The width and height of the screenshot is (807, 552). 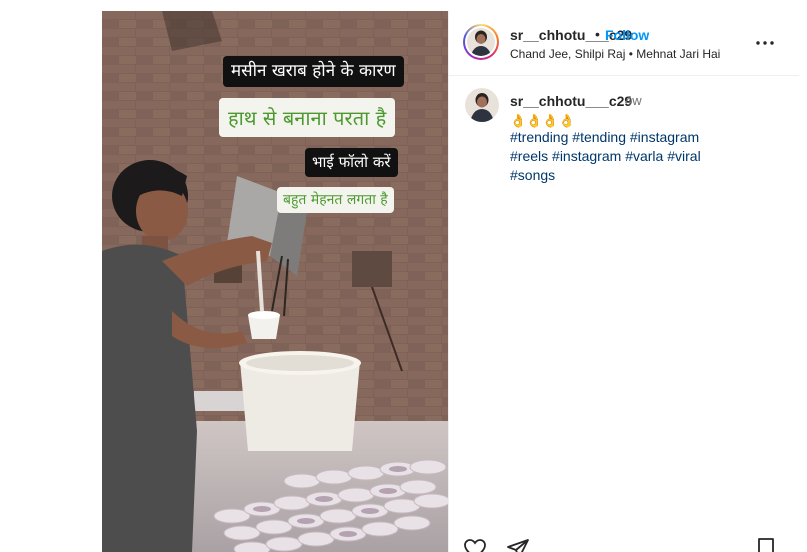 I want to click on caption-username: sr__chhotu___c29, so click(x=571, y=101).